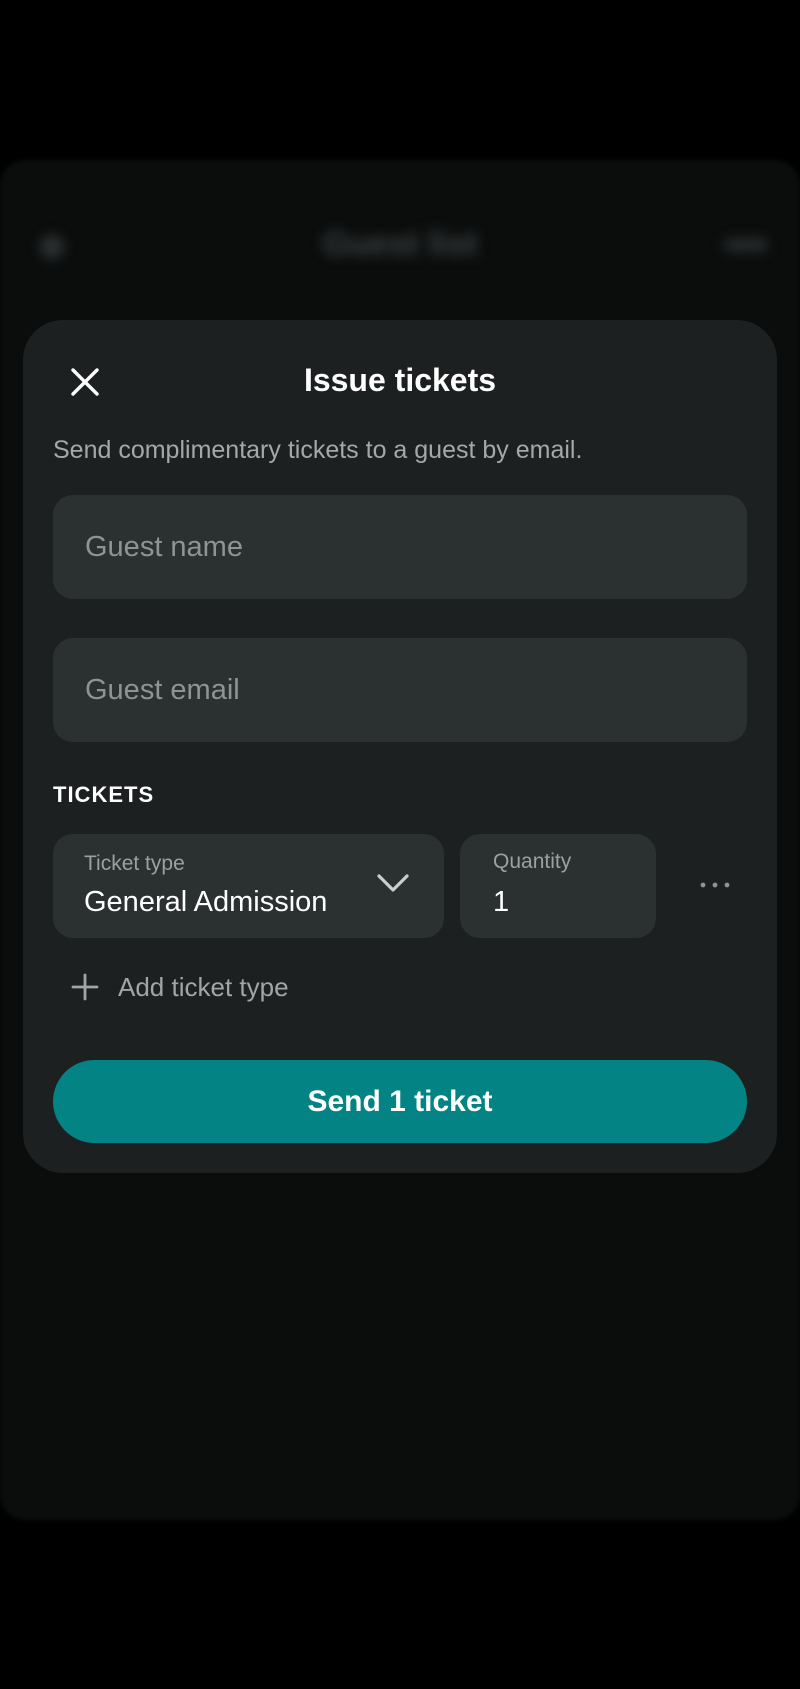 Image resolution: width=800 pixels, height=1689 pixels. I want to click on tickets-section-label: TICKETS, so click(104, 794).